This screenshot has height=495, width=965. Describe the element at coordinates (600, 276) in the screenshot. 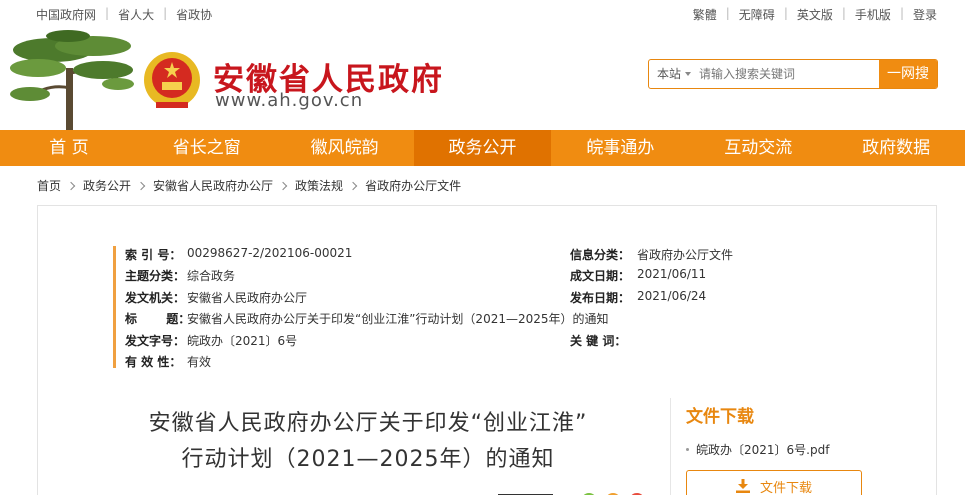

I see `meta-created-label: 成文日期：` at that location.